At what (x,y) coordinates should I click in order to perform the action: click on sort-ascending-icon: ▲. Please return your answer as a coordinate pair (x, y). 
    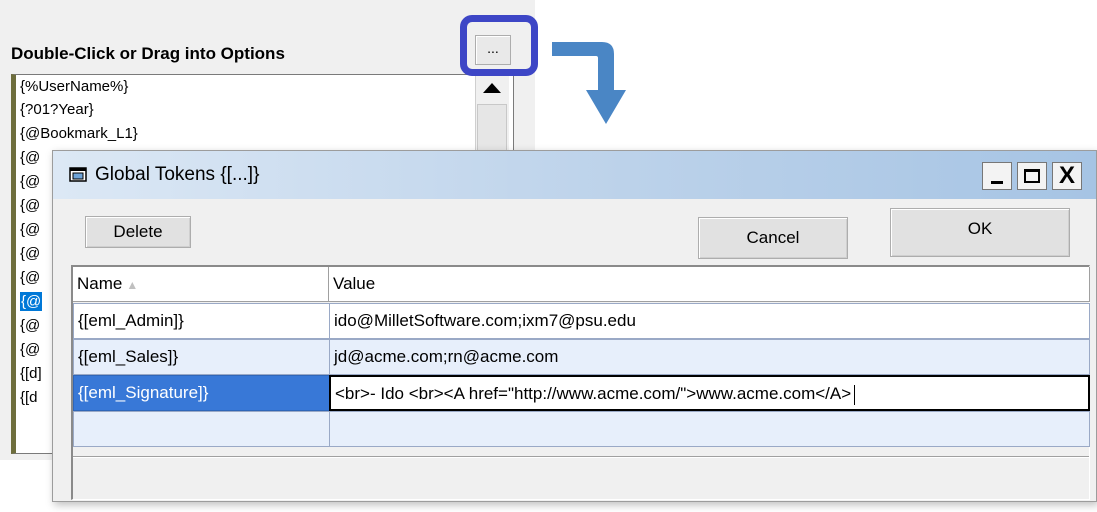
    Looking at the image, I should click on (132, 285).